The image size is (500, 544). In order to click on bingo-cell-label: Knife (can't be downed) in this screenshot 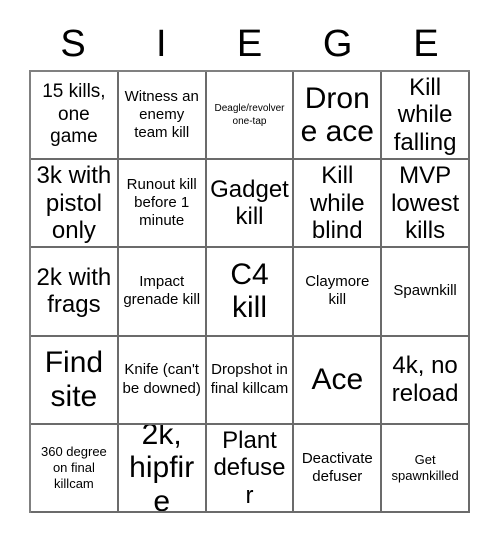, I will do `click(161, 379)`.